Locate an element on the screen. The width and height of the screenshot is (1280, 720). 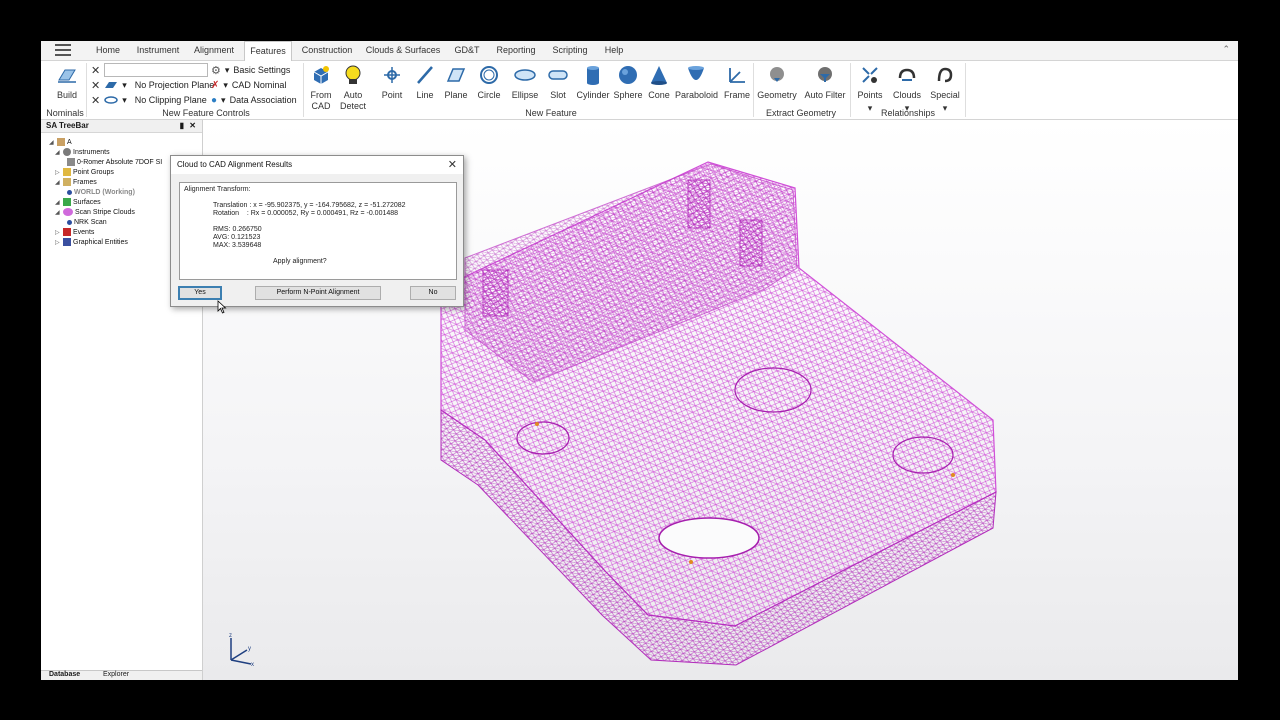
clipping-plane-label: No Clipping Plane is located at coordinates (171, 100).